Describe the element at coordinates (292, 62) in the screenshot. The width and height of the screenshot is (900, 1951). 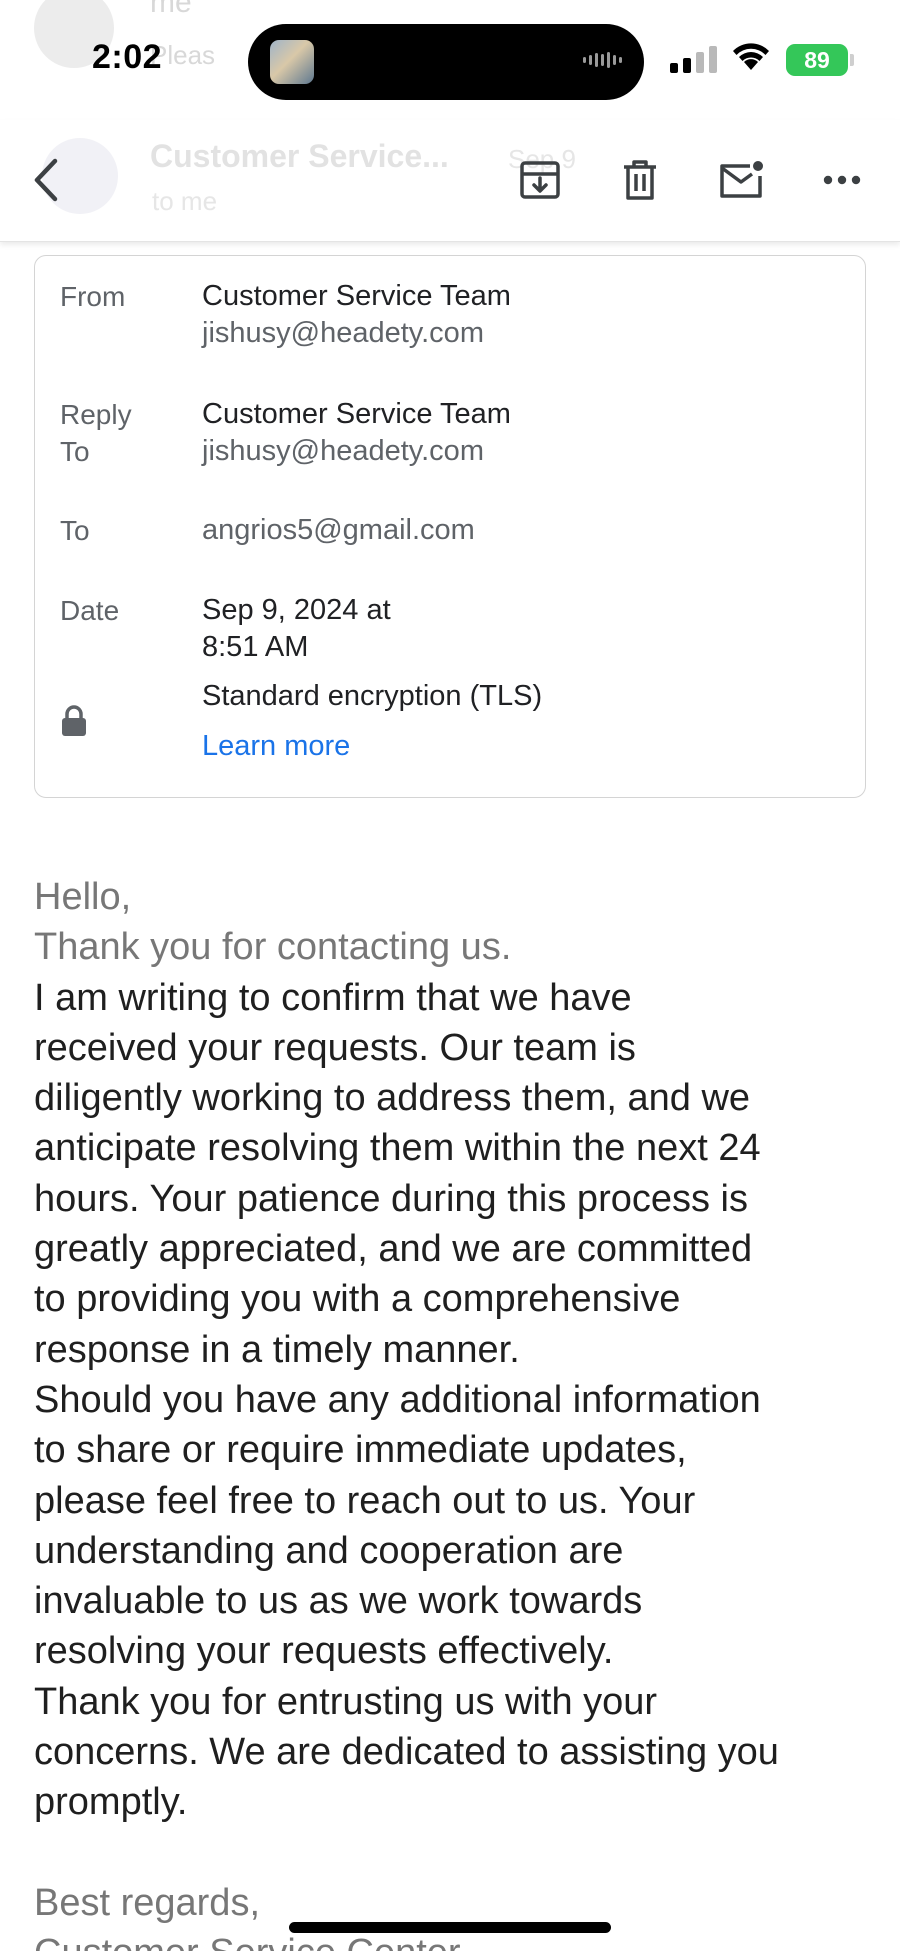
I see `now-playing-thumbnail` at that location.